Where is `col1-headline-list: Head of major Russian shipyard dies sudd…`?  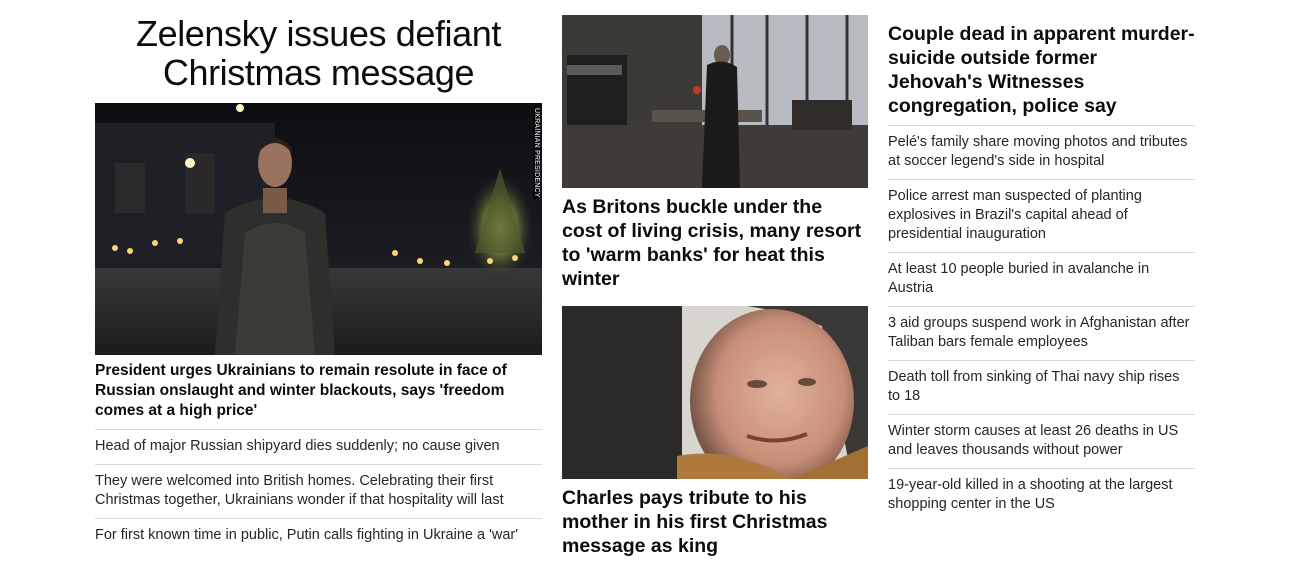 col1-headline-list: Head of major Russian shipyard dies sudd… is located at coordinates (318, 491).